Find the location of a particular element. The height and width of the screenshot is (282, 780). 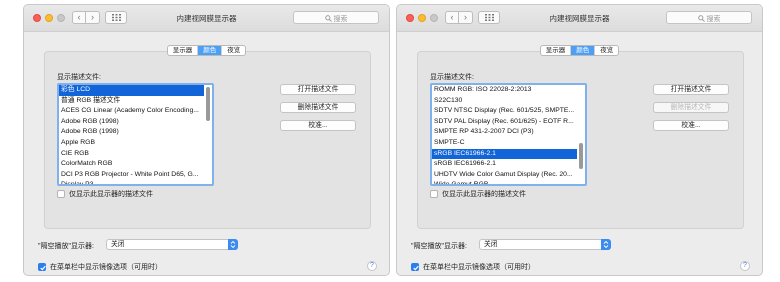

profile-list-item: 彩色 LCD is located at coordinates (131, 90).